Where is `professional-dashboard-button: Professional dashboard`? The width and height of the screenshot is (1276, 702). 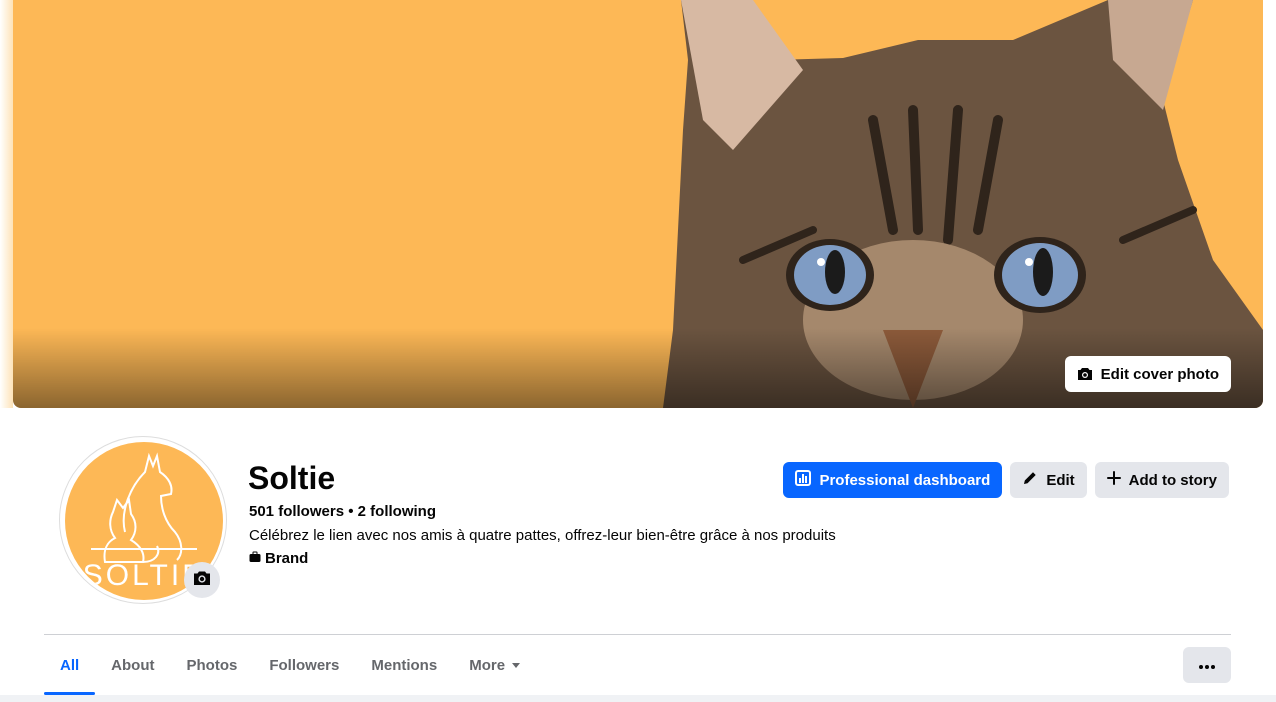 professional-dashboard-button: Professional dashboard is located at coordinates (893, 480).